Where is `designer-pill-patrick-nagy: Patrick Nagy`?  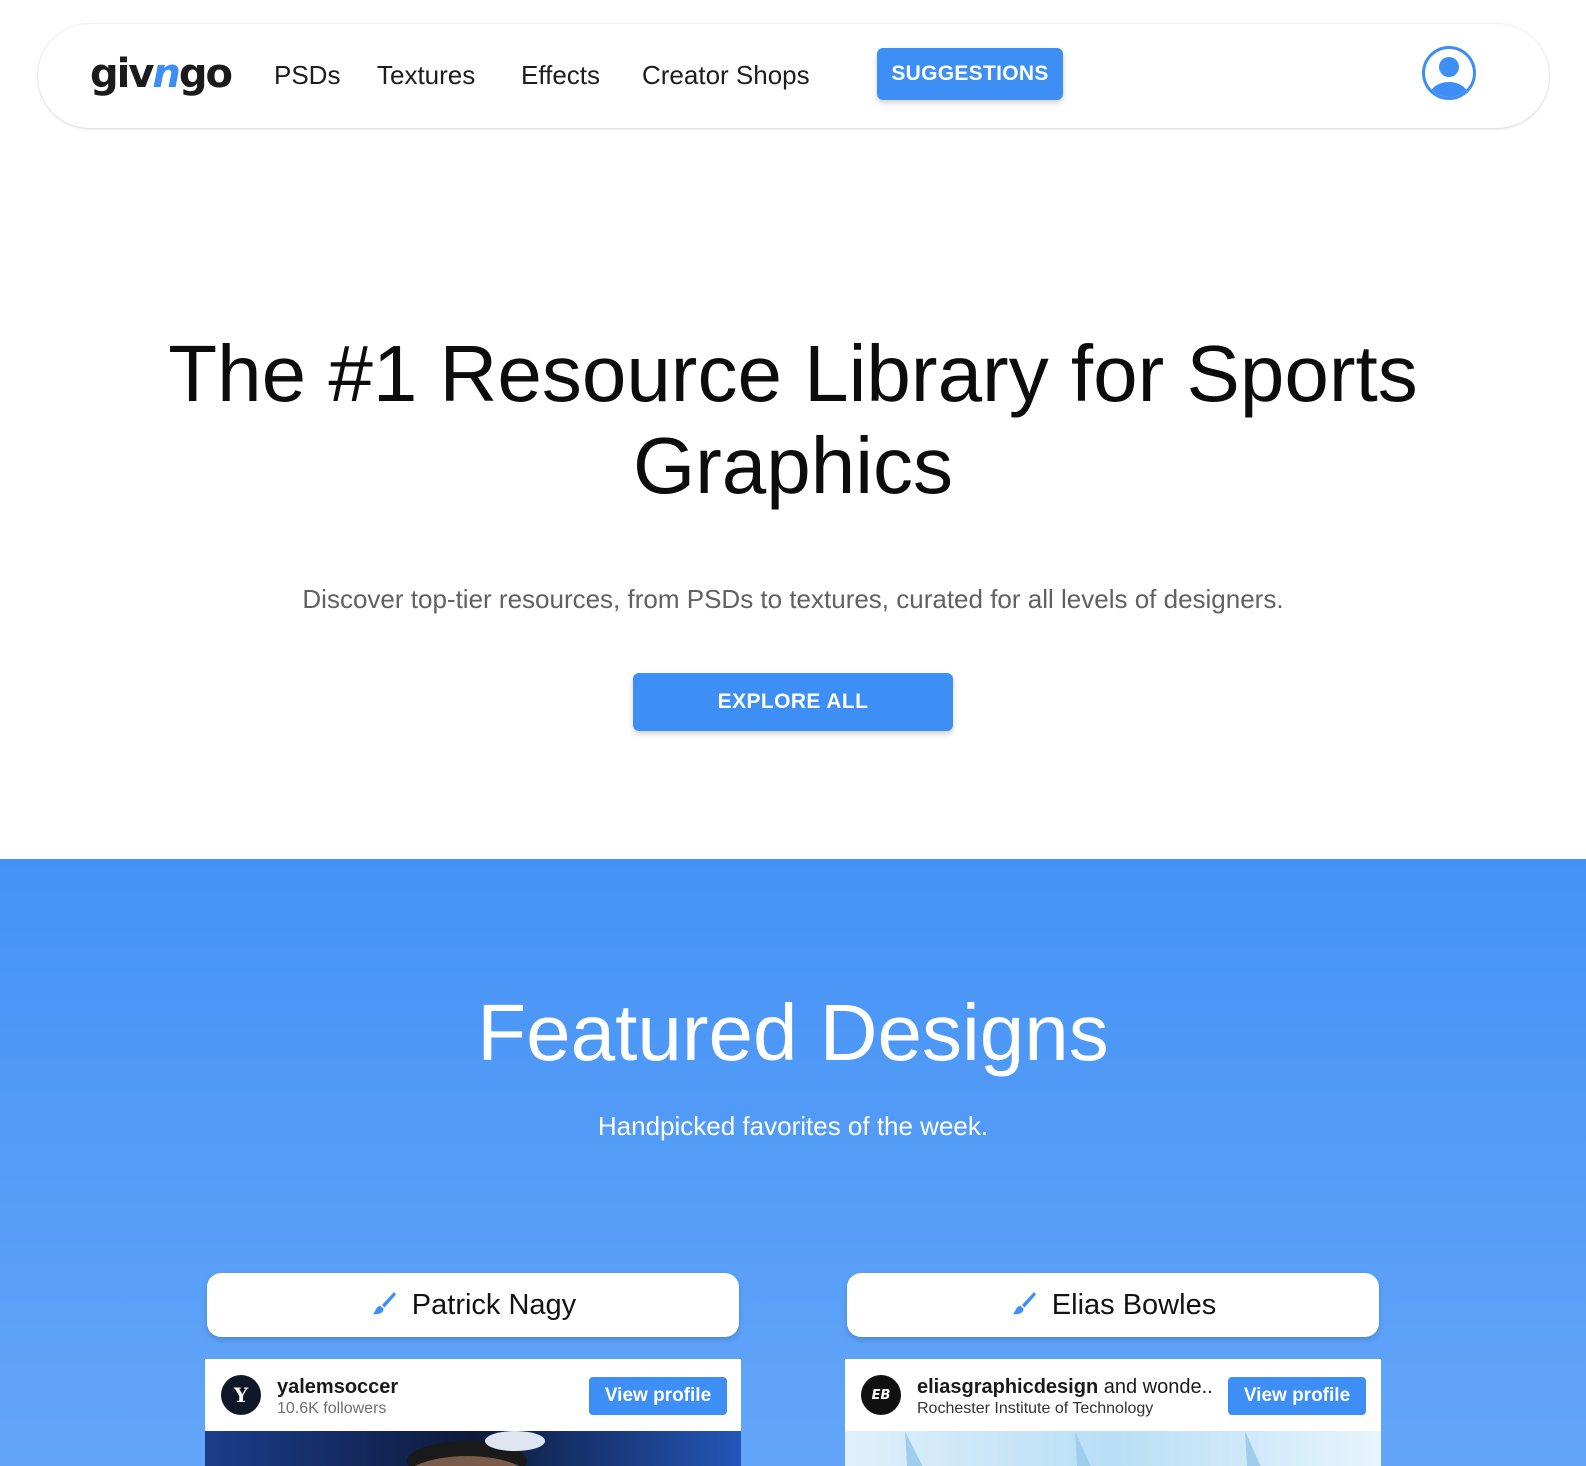
designer-pill-patrick-nagy: Patrick Nagy is located at coordinates (473, 1305).